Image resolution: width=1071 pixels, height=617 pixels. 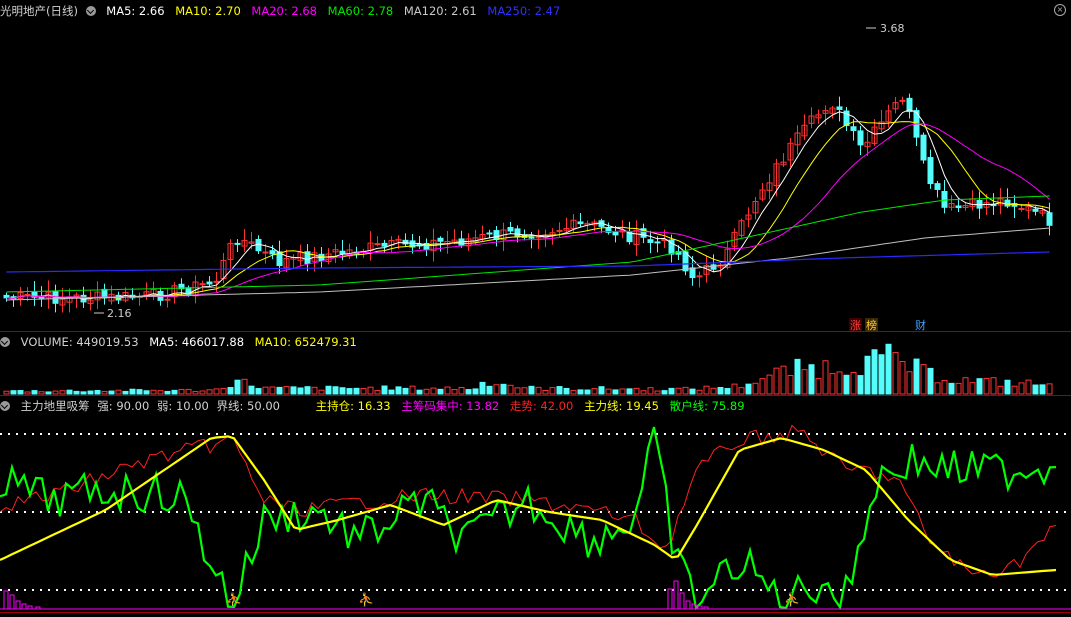 What do you see at coordinates (528, 369) in the screenshot?
I see `volume-bars` at bounding box center [528, 369].